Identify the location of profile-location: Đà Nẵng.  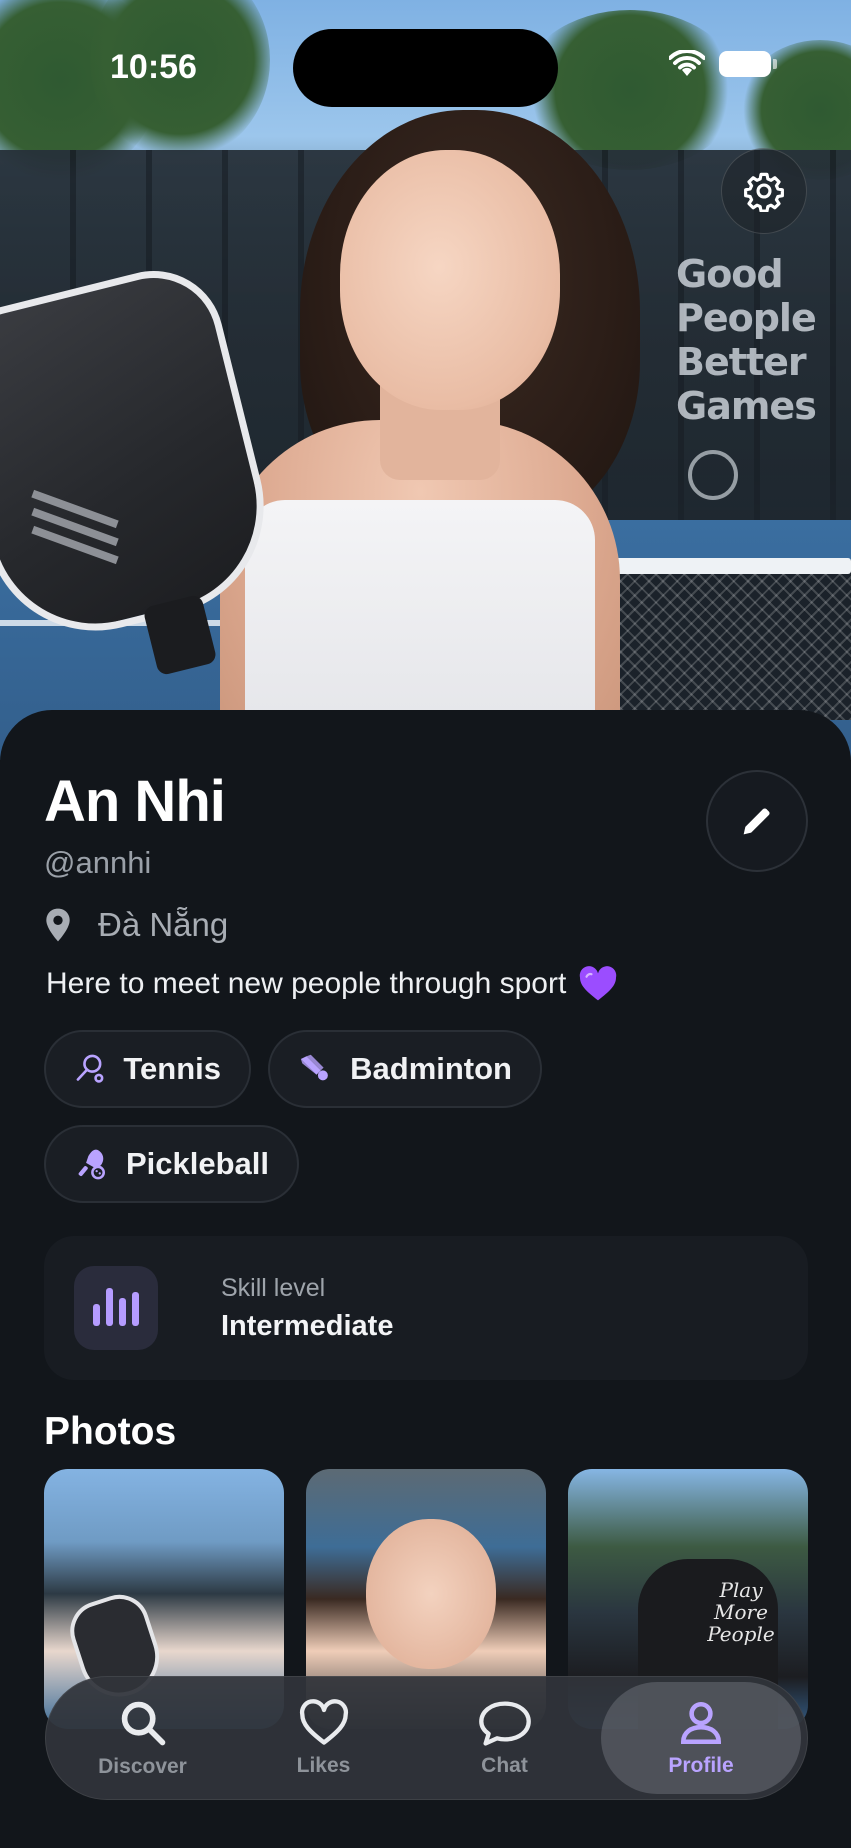
(136, 925).